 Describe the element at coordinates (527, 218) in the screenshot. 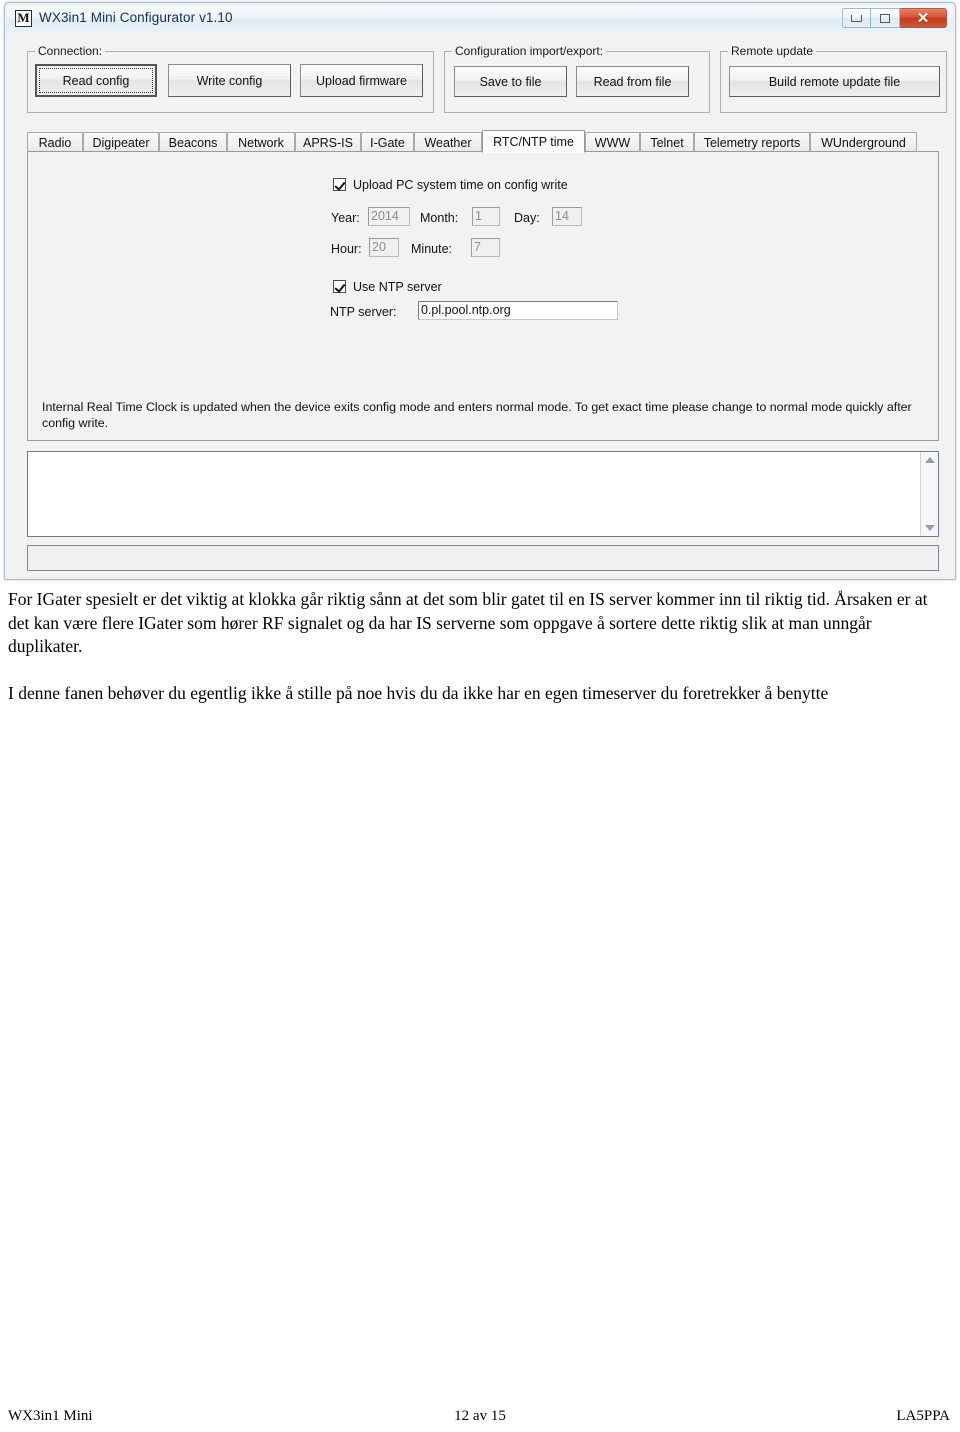

I see `day-label: Day:` at that location.